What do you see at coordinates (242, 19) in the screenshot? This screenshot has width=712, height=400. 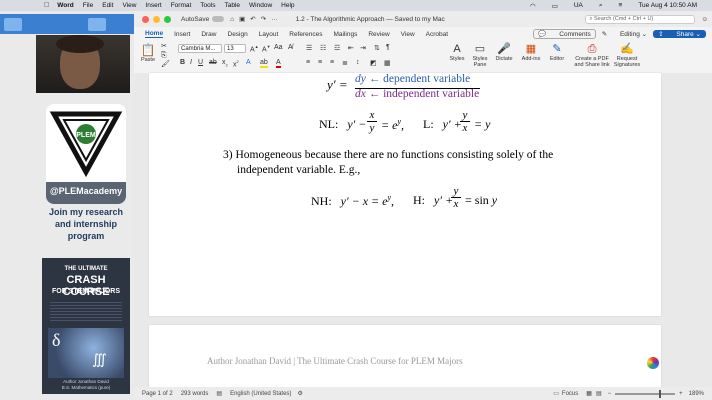 I see `save-icon: ▣` at bounding box center [242, 19].